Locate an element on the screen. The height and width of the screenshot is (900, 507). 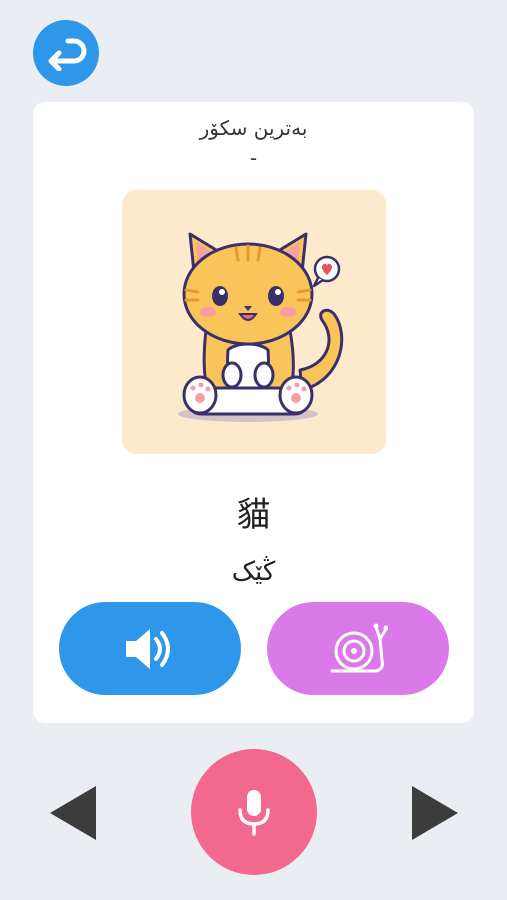
word-text: 貓 is located at coordinates (253, 515).